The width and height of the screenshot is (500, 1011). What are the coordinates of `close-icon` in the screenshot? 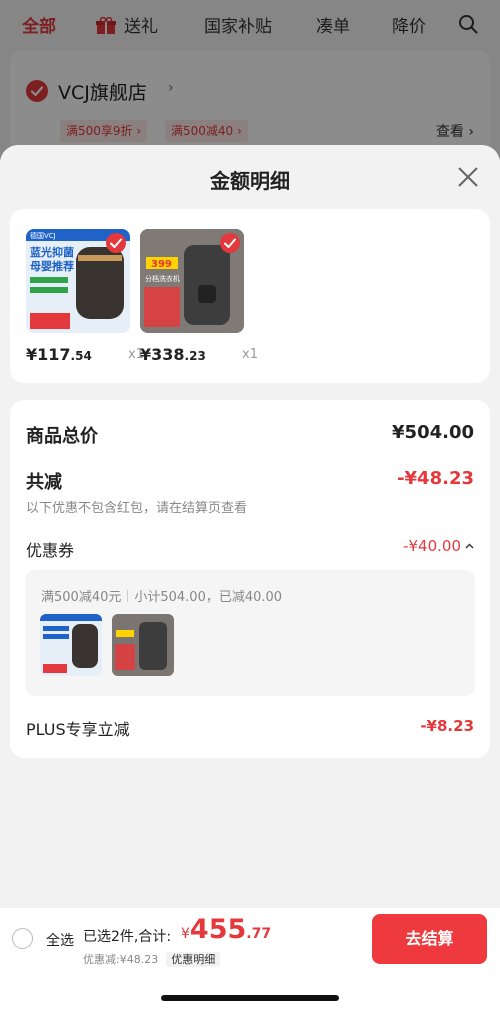 It's located at (468, 177).